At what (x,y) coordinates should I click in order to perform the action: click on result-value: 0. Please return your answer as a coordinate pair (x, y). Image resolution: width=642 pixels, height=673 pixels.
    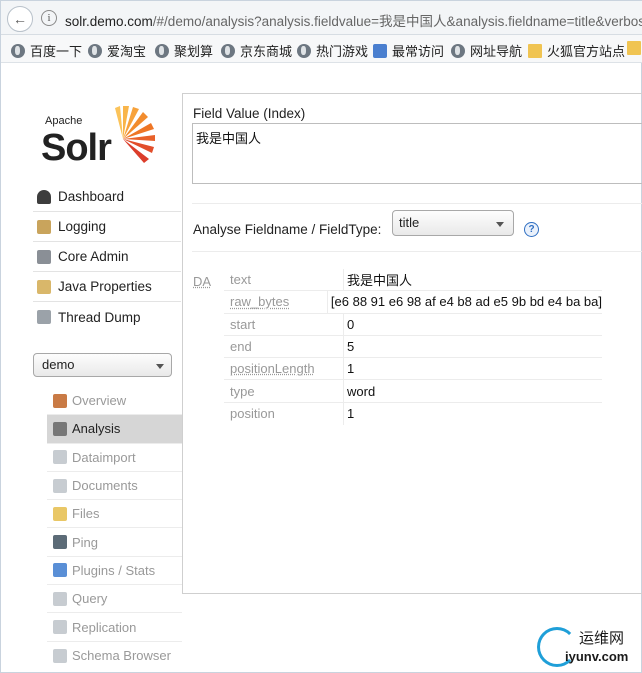
    Looking at the image, I should click on (351, 324).